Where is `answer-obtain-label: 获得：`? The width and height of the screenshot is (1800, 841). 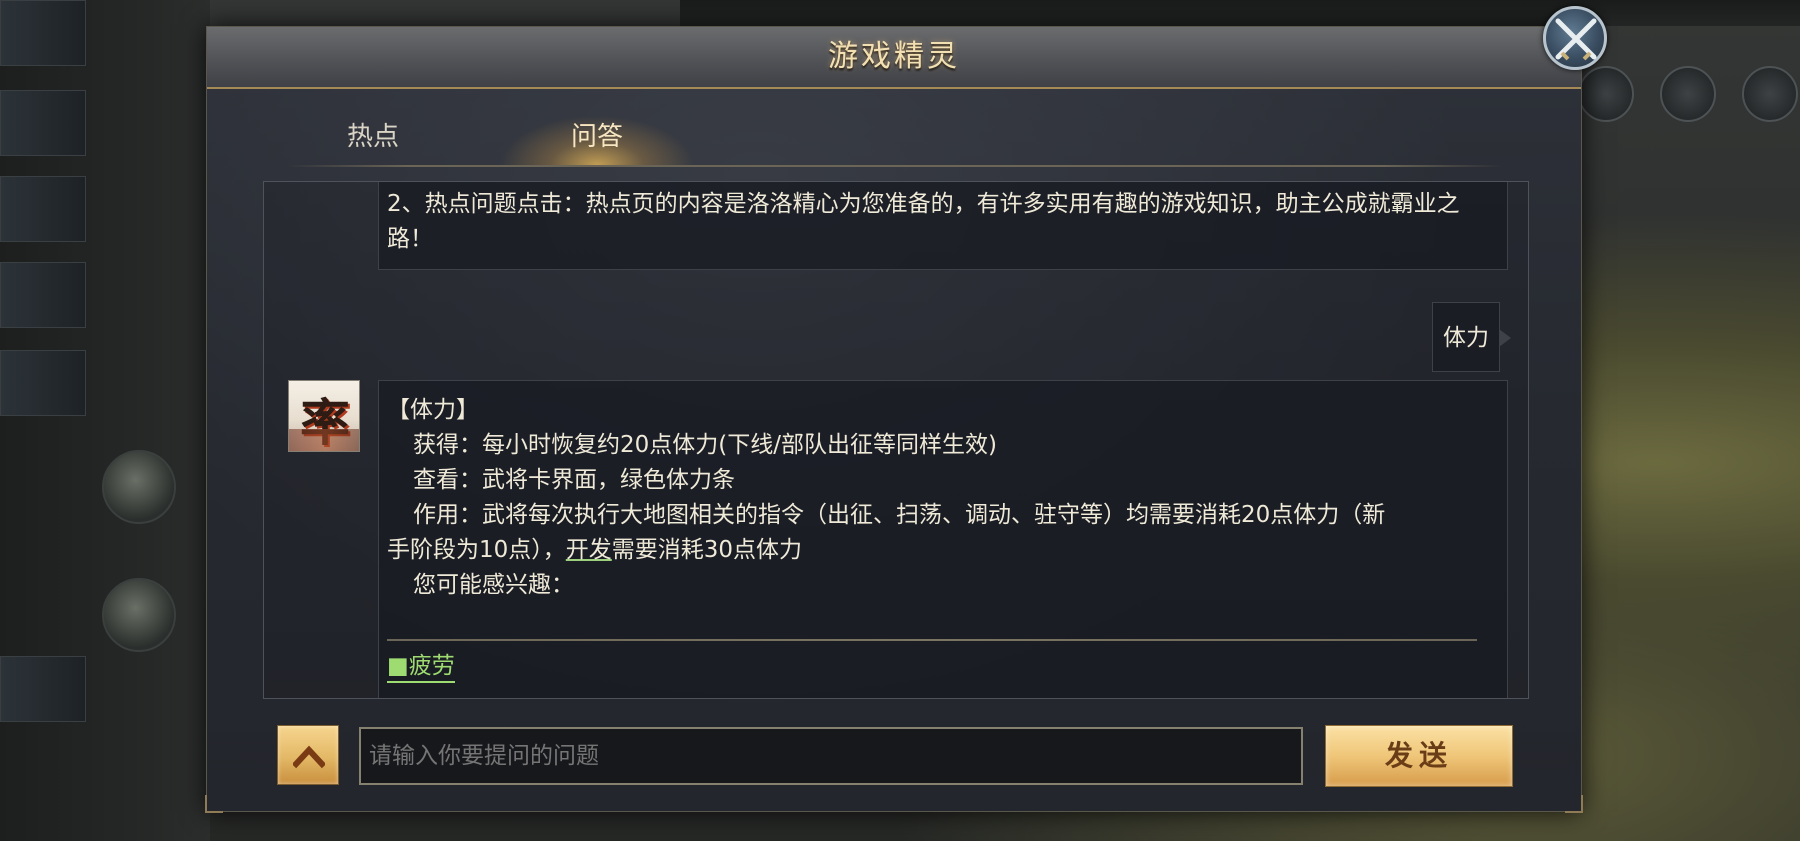 answer-obtain-label: 获得： is located at coordinates (447, 445).